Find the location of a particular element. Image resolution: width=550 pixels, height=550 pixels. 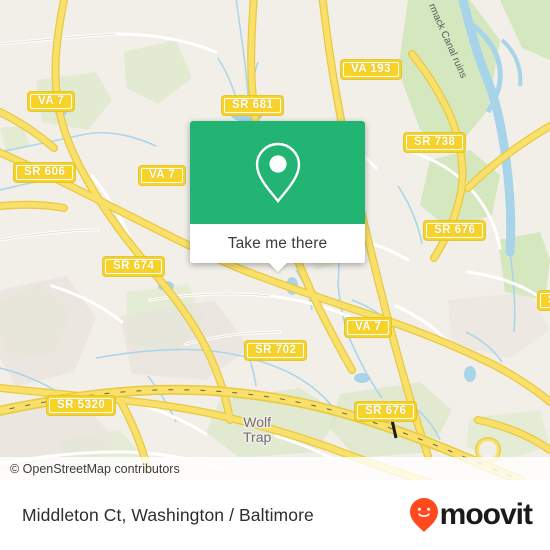

take-me-there-button: Take me there is located at coordinates (277, 243).